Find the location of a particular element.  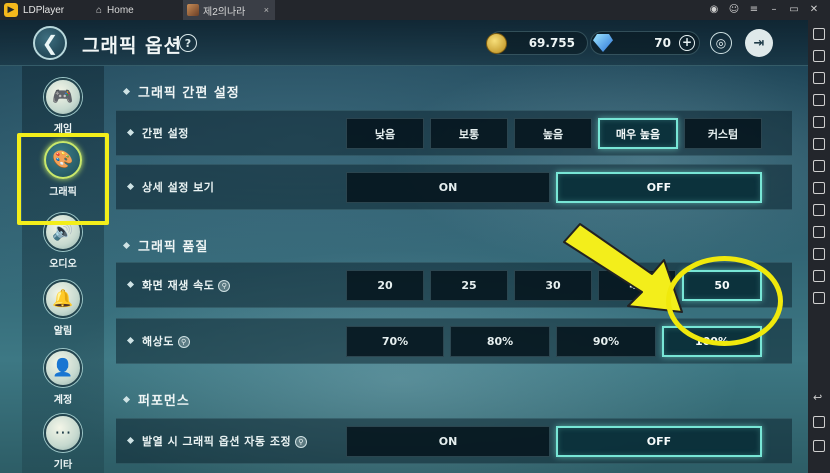

gem-value: 70 is located at coordinates (662, 43).